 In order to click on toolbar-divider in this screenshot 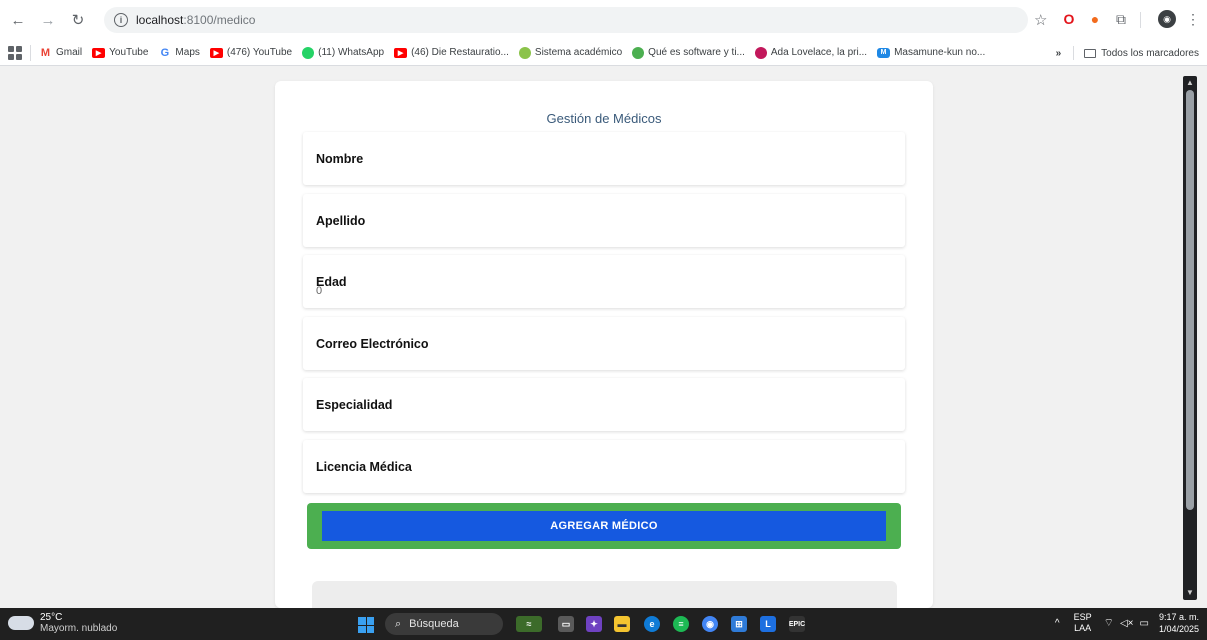, I will do `click(1140, 20)`.